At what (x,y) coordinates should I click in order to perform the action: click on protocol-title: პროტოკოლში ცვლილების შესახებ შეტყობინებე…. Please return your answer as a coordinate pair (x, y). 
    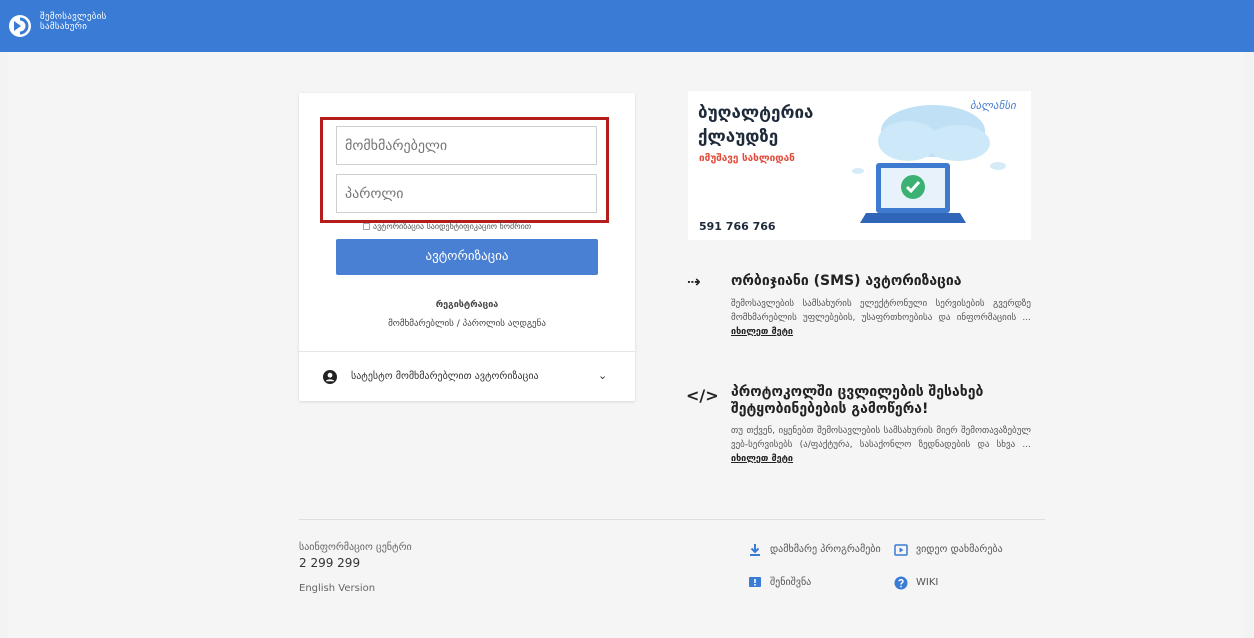
    Looking at the image, I should click on (857, 400).